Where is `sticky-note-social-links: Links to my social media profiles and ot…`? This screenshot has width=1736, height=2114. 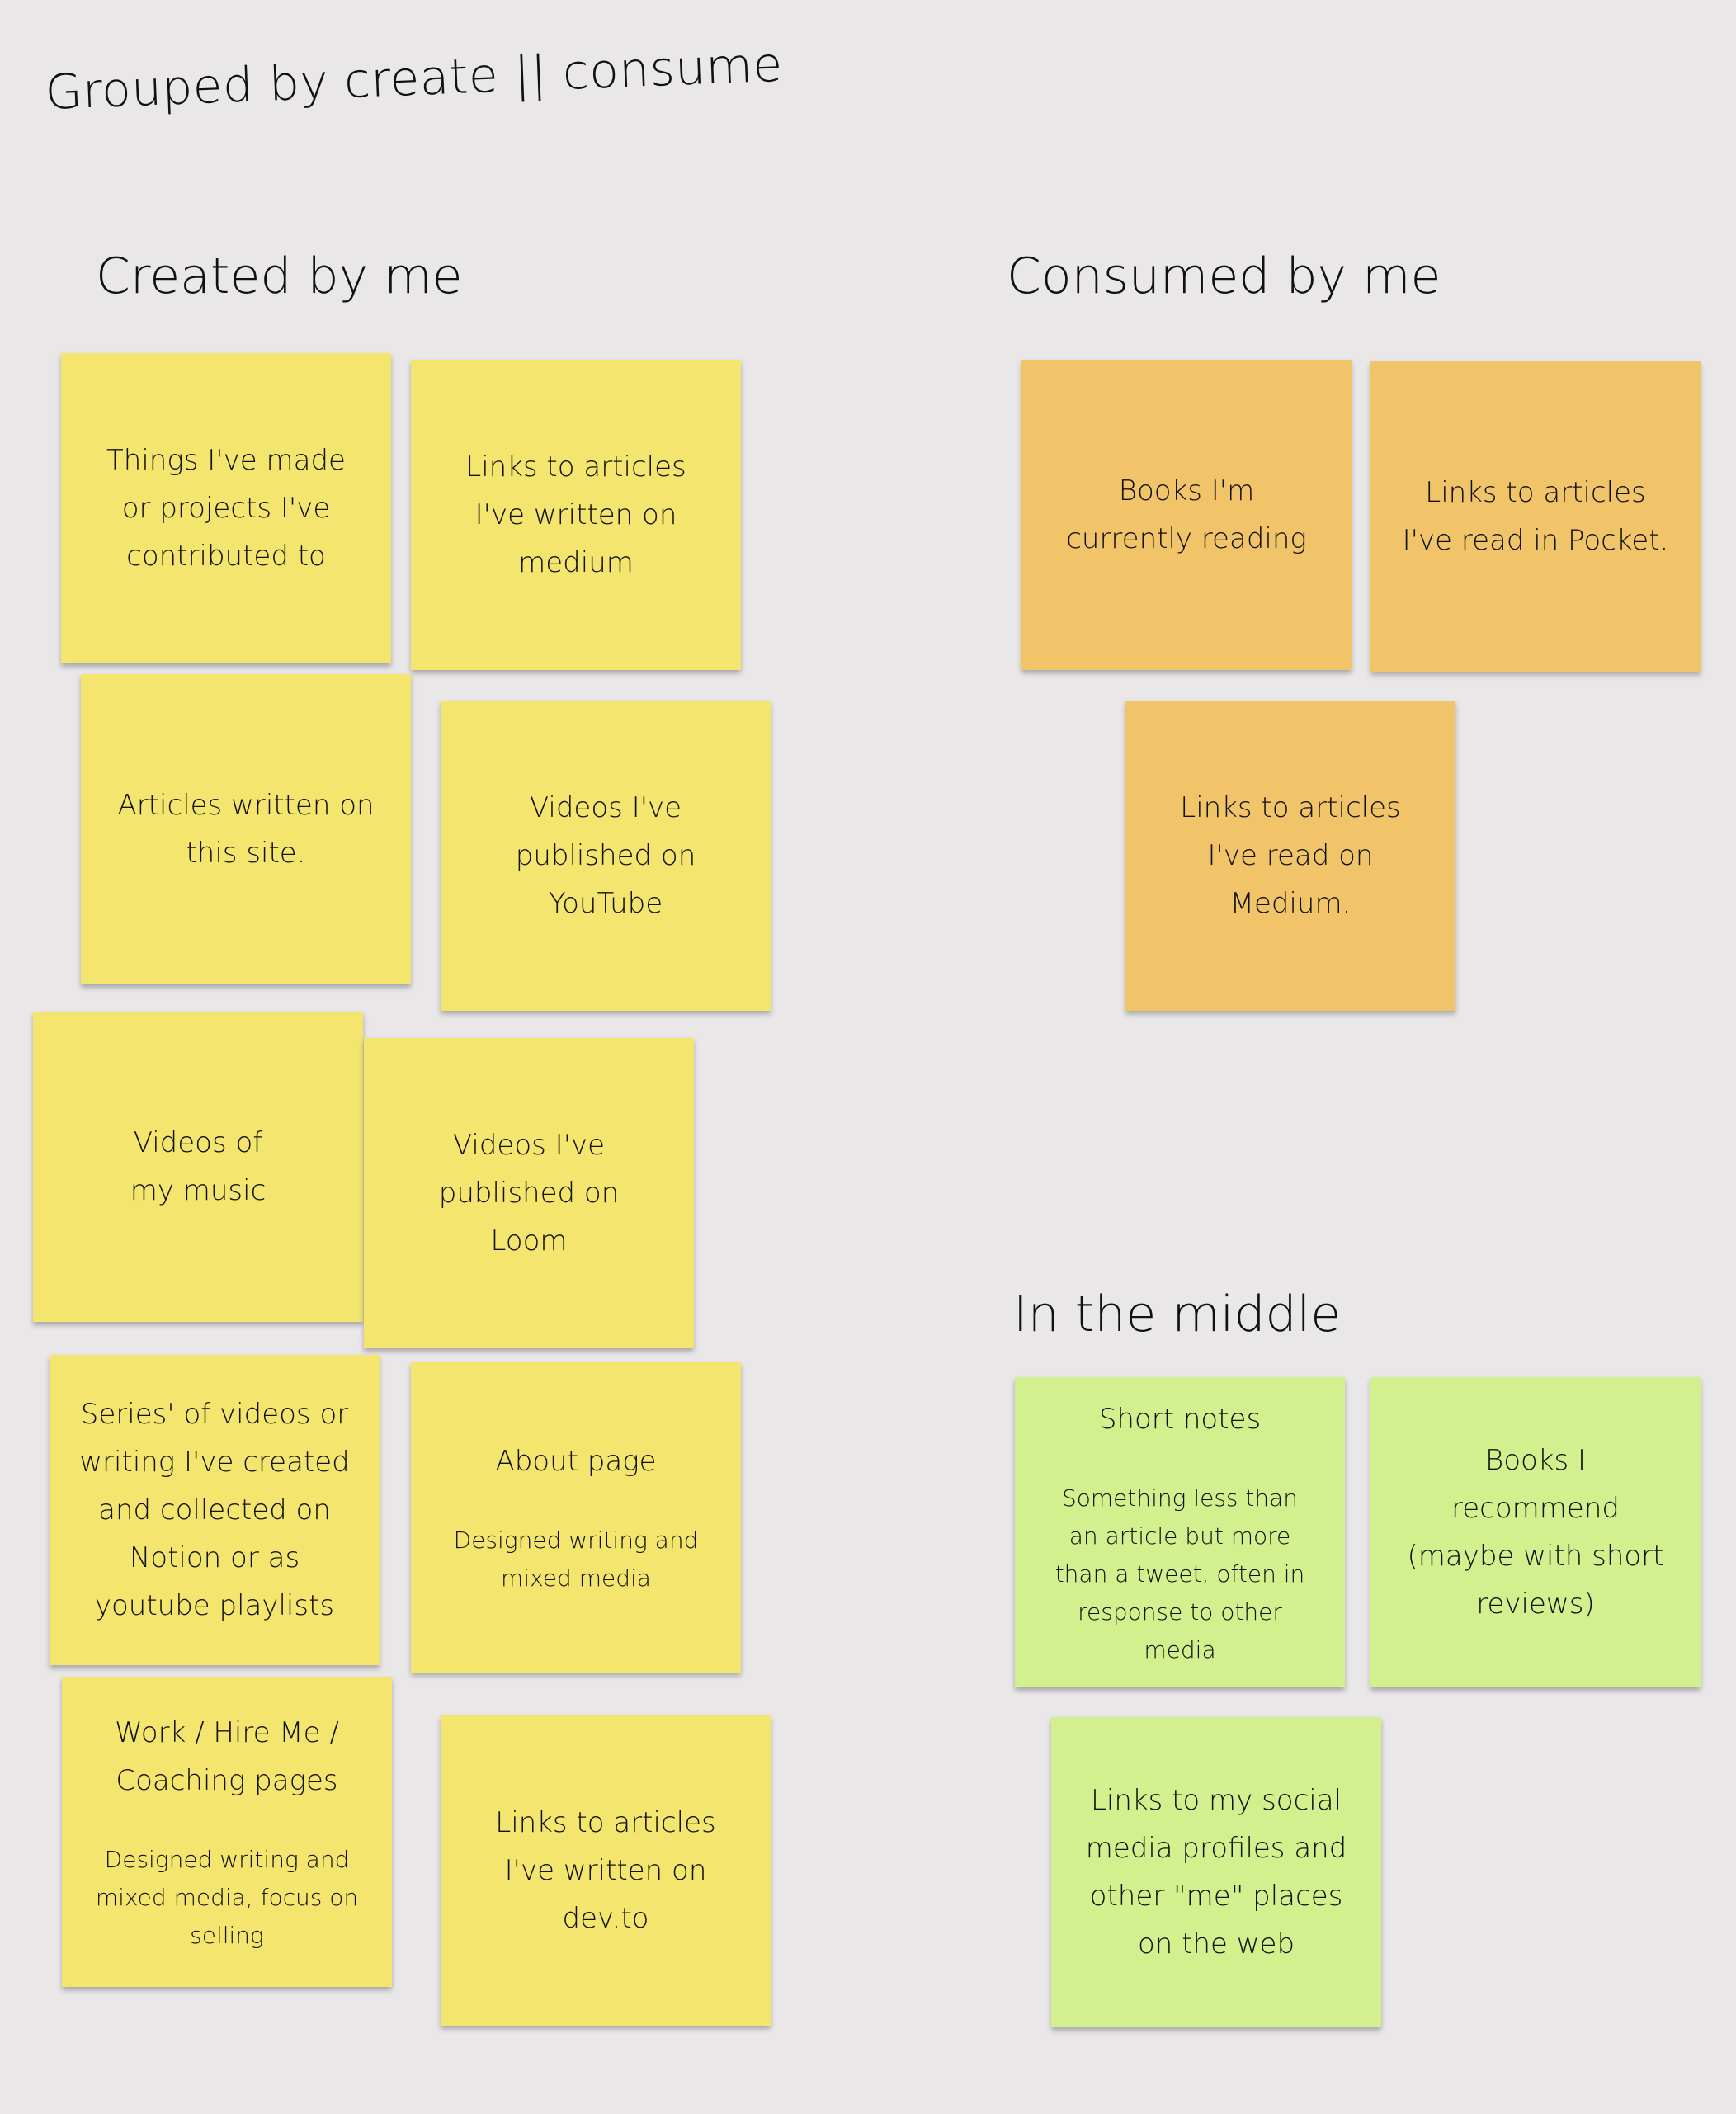 sticky-note-social-links: Links to my social media profiles and ot… is located at coordinates (1216, 1872).